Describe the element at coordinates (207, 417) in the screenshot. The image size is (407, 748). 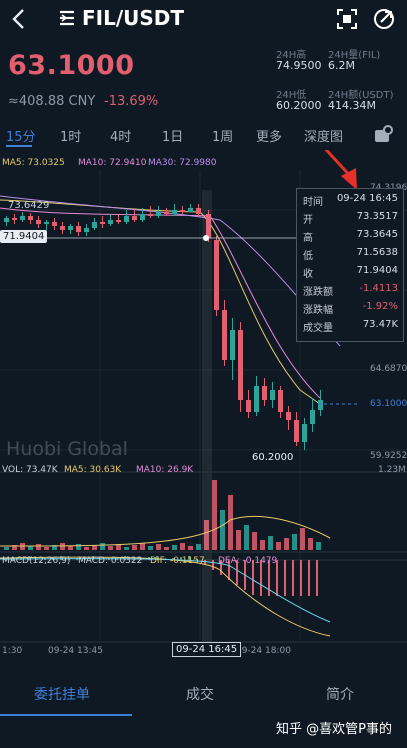
I see `crosshair-vertical` at that location.